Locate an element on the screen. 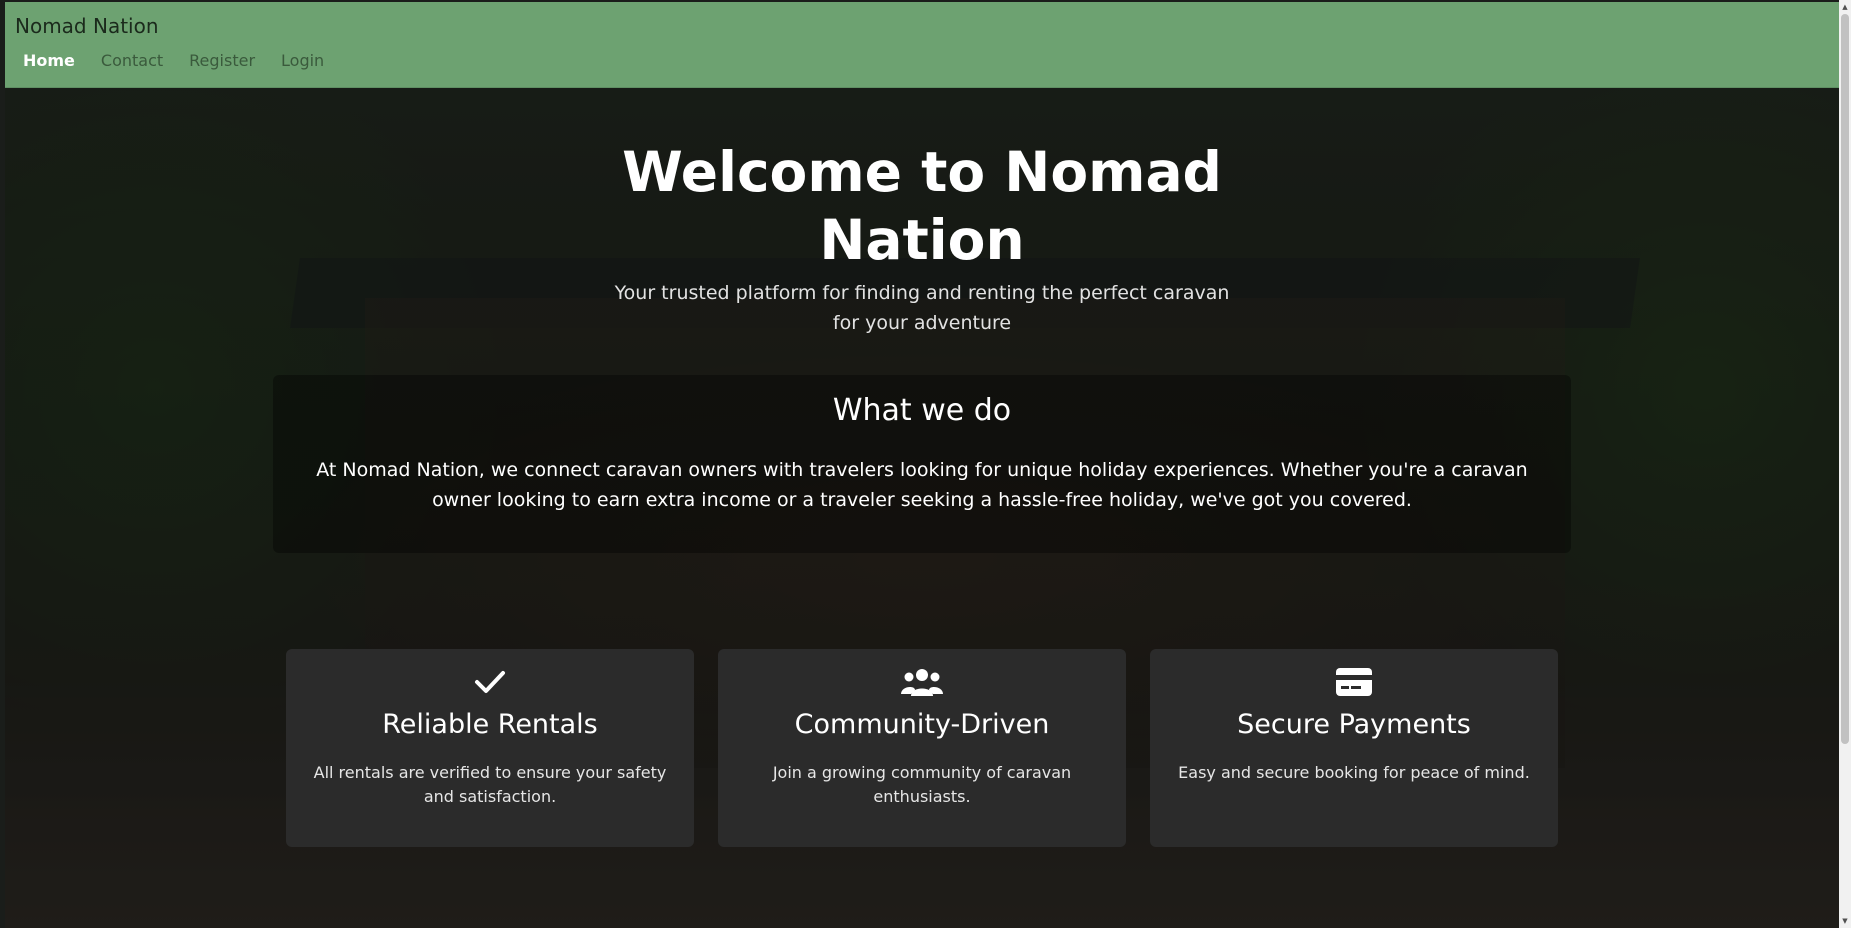 This screenshot has height=928, width=1851. scroll-up-icon: ▲ is located at coordinates (1845, 7).